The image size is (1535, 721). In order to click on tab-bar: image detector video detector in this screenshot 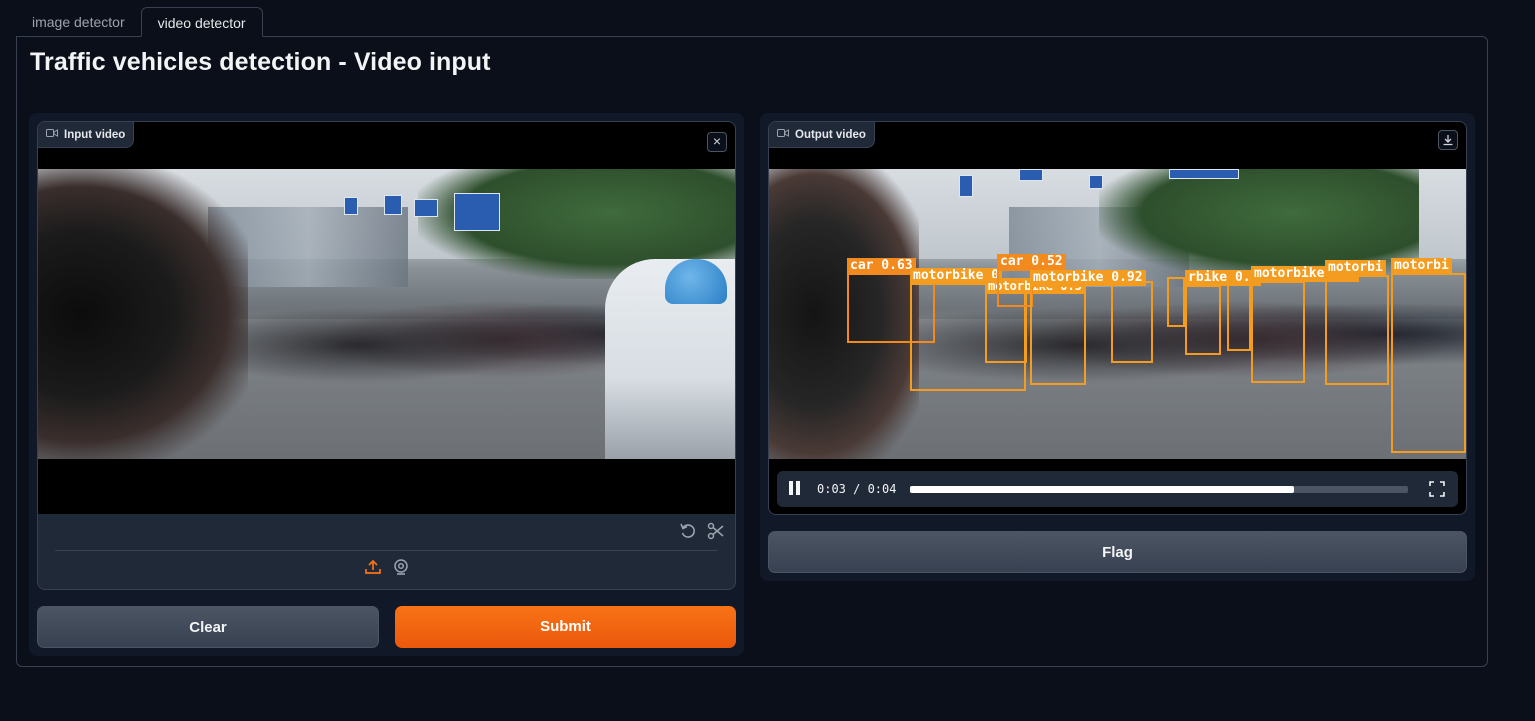, I will do `click(139, 22)`.